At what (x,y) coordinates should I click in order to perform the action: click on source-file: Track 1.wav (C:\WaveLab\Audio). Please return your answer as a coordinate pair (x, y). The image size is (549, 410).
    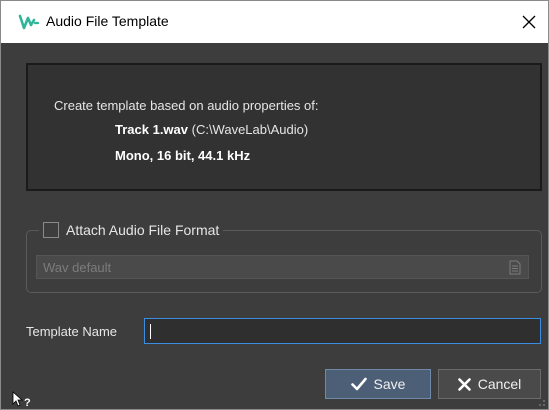
    Looking at the image, I should click on (211, 129).